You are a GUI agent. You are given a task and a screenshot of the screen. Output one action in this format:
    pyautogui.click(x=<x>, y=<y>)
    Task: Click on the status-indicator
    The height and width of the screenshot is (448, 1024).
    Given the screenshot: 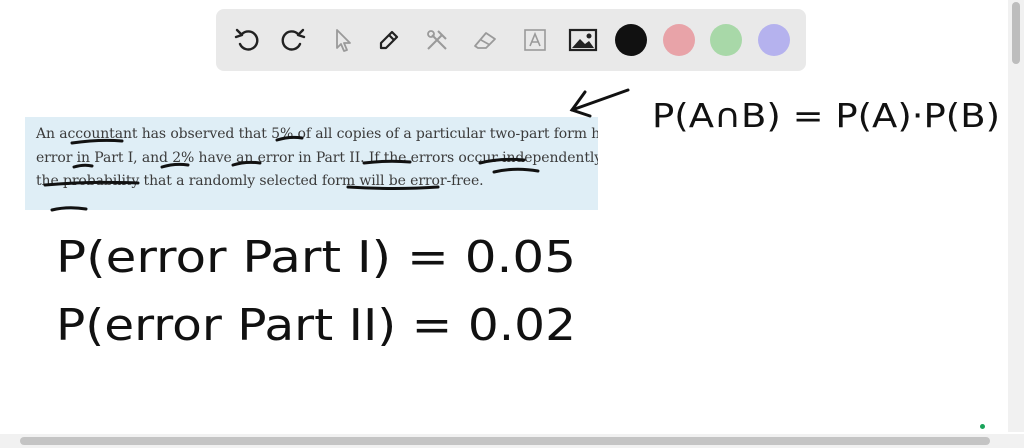 What is the action you would take?
    pyautogui.click(x=982, y=426)
    